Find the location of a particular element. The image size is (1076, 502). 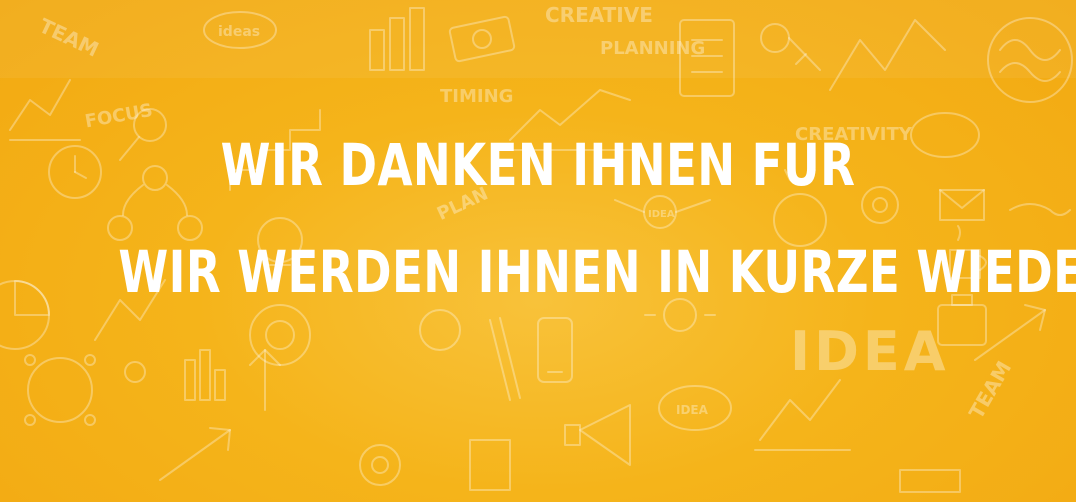

clock-icon is located at coordinates (75, 172).